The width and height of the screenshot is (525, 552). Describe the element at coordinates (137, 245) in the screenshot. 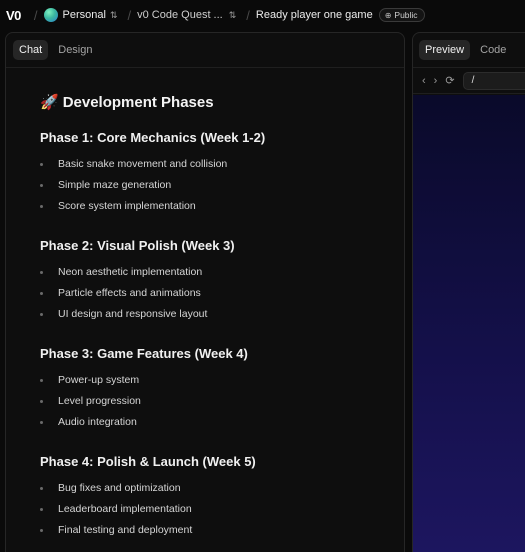

I see `phase-title: Phase 2: Visual Polish (Week 3)` at that location.